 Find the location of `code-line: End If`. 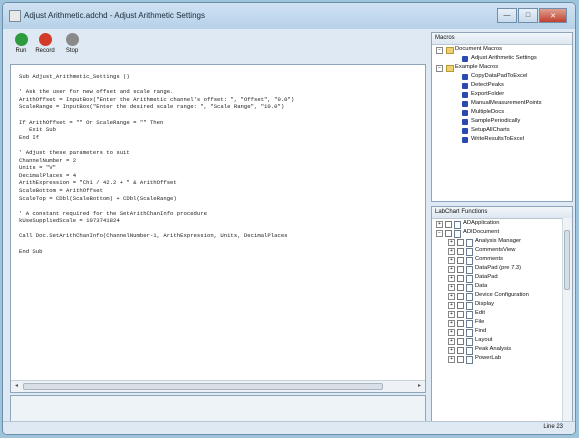

code-line: End If is located at coordinates (156, 138).